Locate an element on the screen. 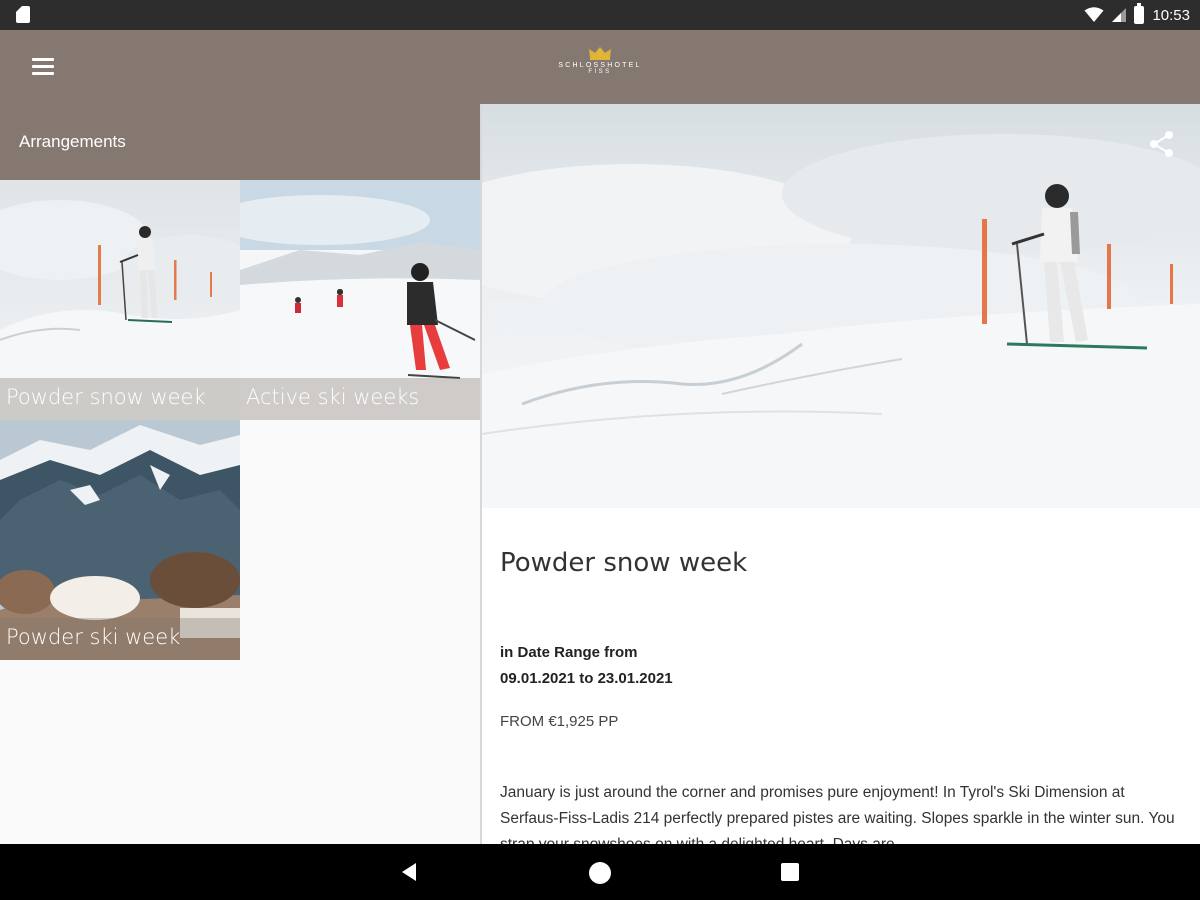 The height and width of the screenshot is (900, 1200). arrangement-tile-powder-snow-week: Powder snow week is located at coordinates (120, 300).